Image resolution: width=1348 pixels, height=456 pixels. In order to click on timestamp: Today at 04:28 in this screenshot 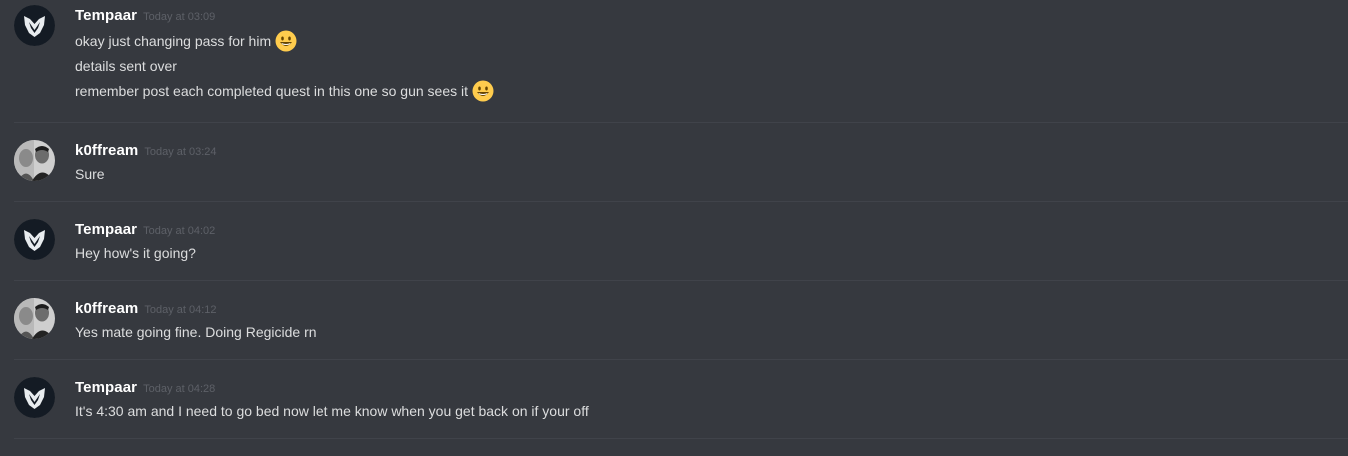, I will do `click(179, 389)`.